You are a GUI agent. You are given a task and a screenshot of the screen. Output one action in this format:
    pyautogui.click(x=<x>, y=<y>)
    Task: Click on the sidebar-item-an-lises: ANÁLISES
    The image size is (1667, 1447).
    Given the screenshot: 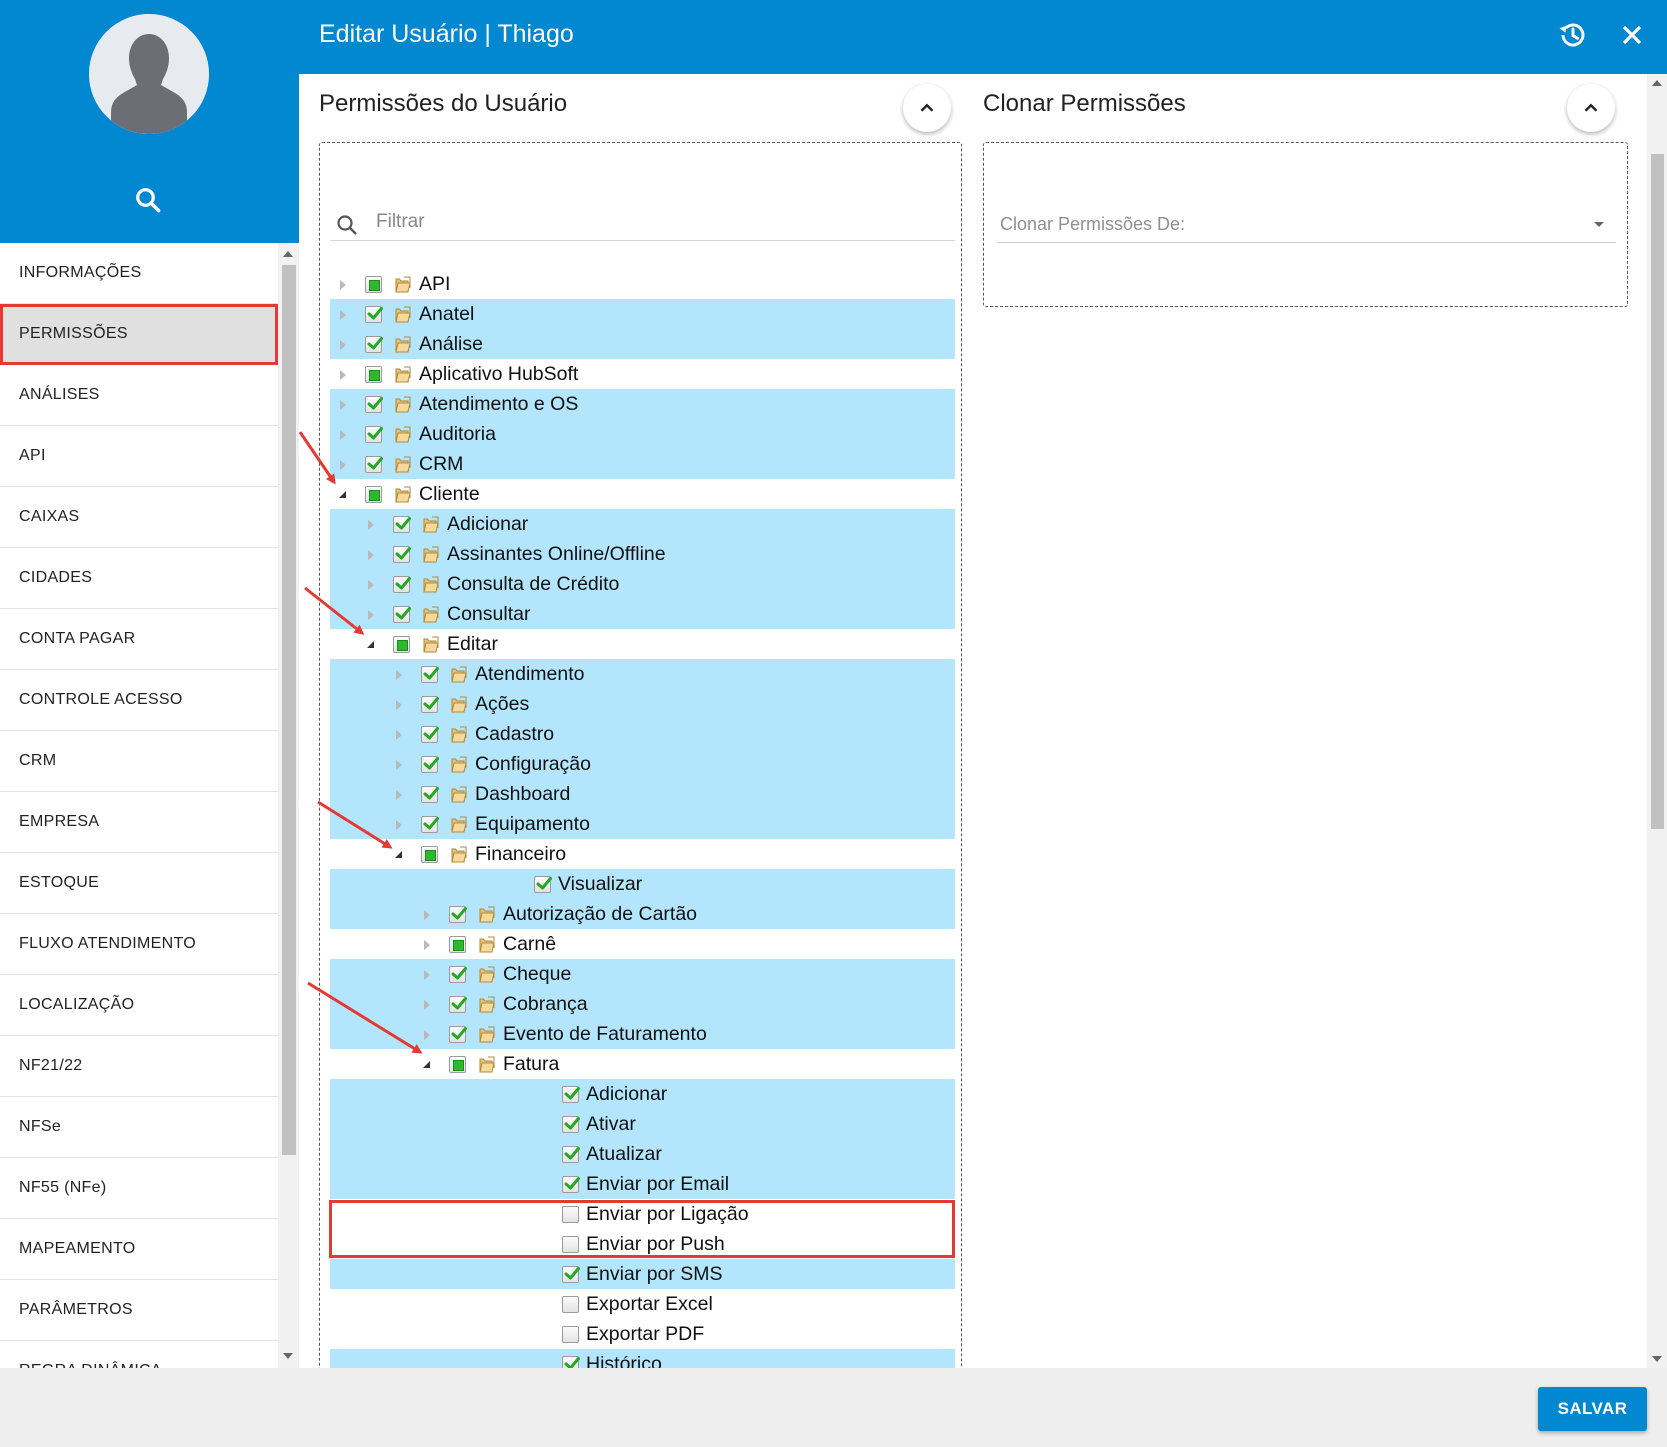 What is the action you would take?
    pyautogui.click(x=139, y=395)
    